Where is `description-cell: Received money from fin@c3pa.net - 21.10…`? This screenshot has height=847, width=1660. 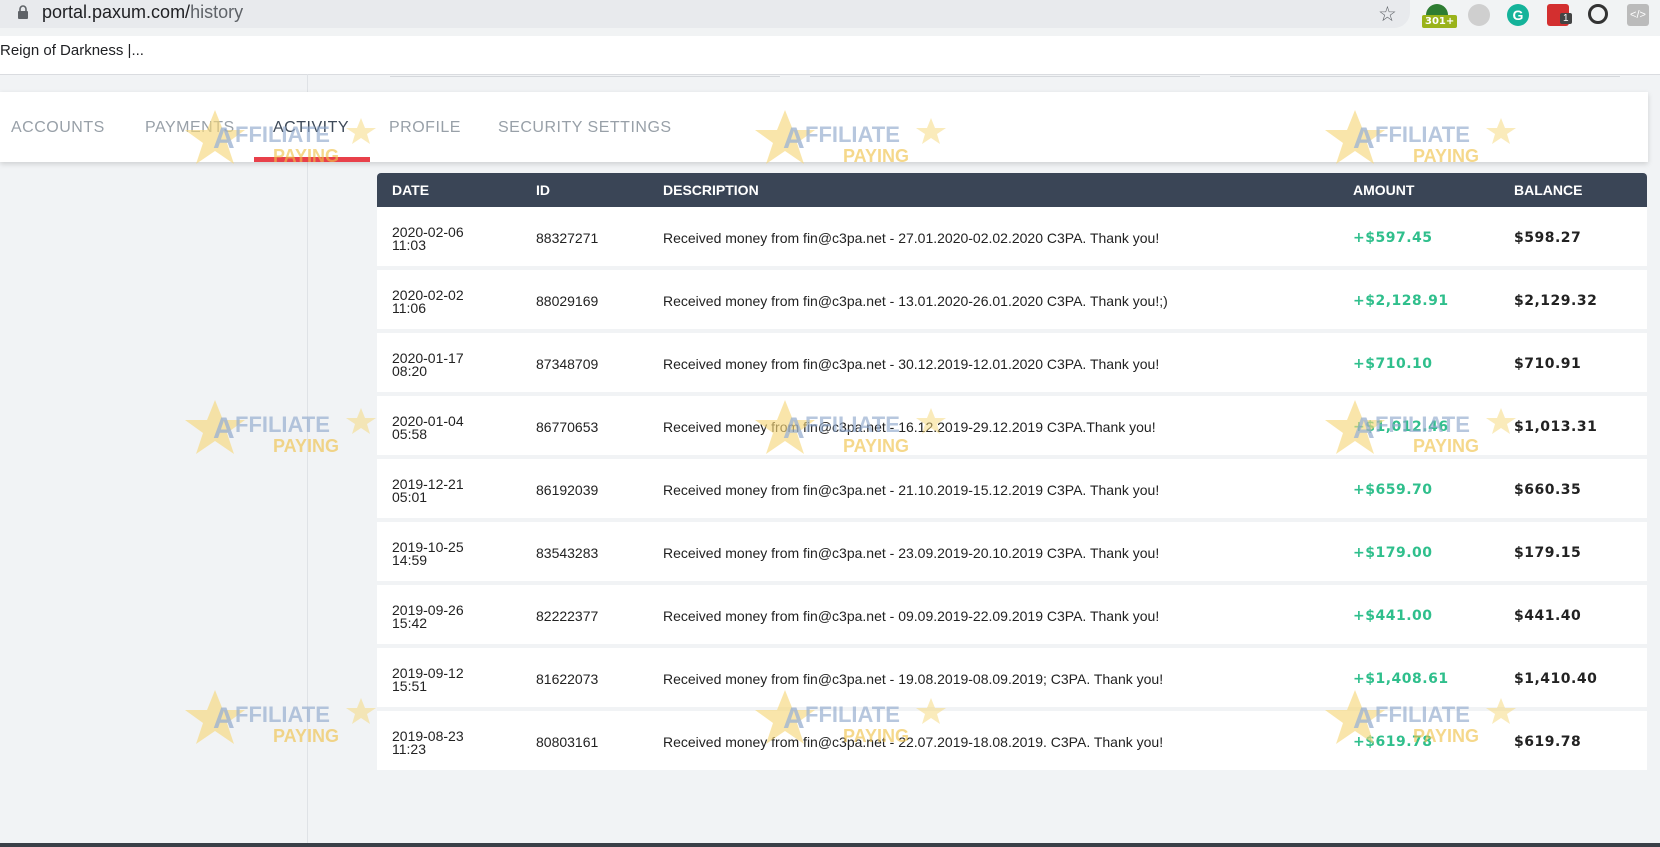 description-cell: Received money from fin@c3pa.net - 21.10… is located at coordinates (911, 490).